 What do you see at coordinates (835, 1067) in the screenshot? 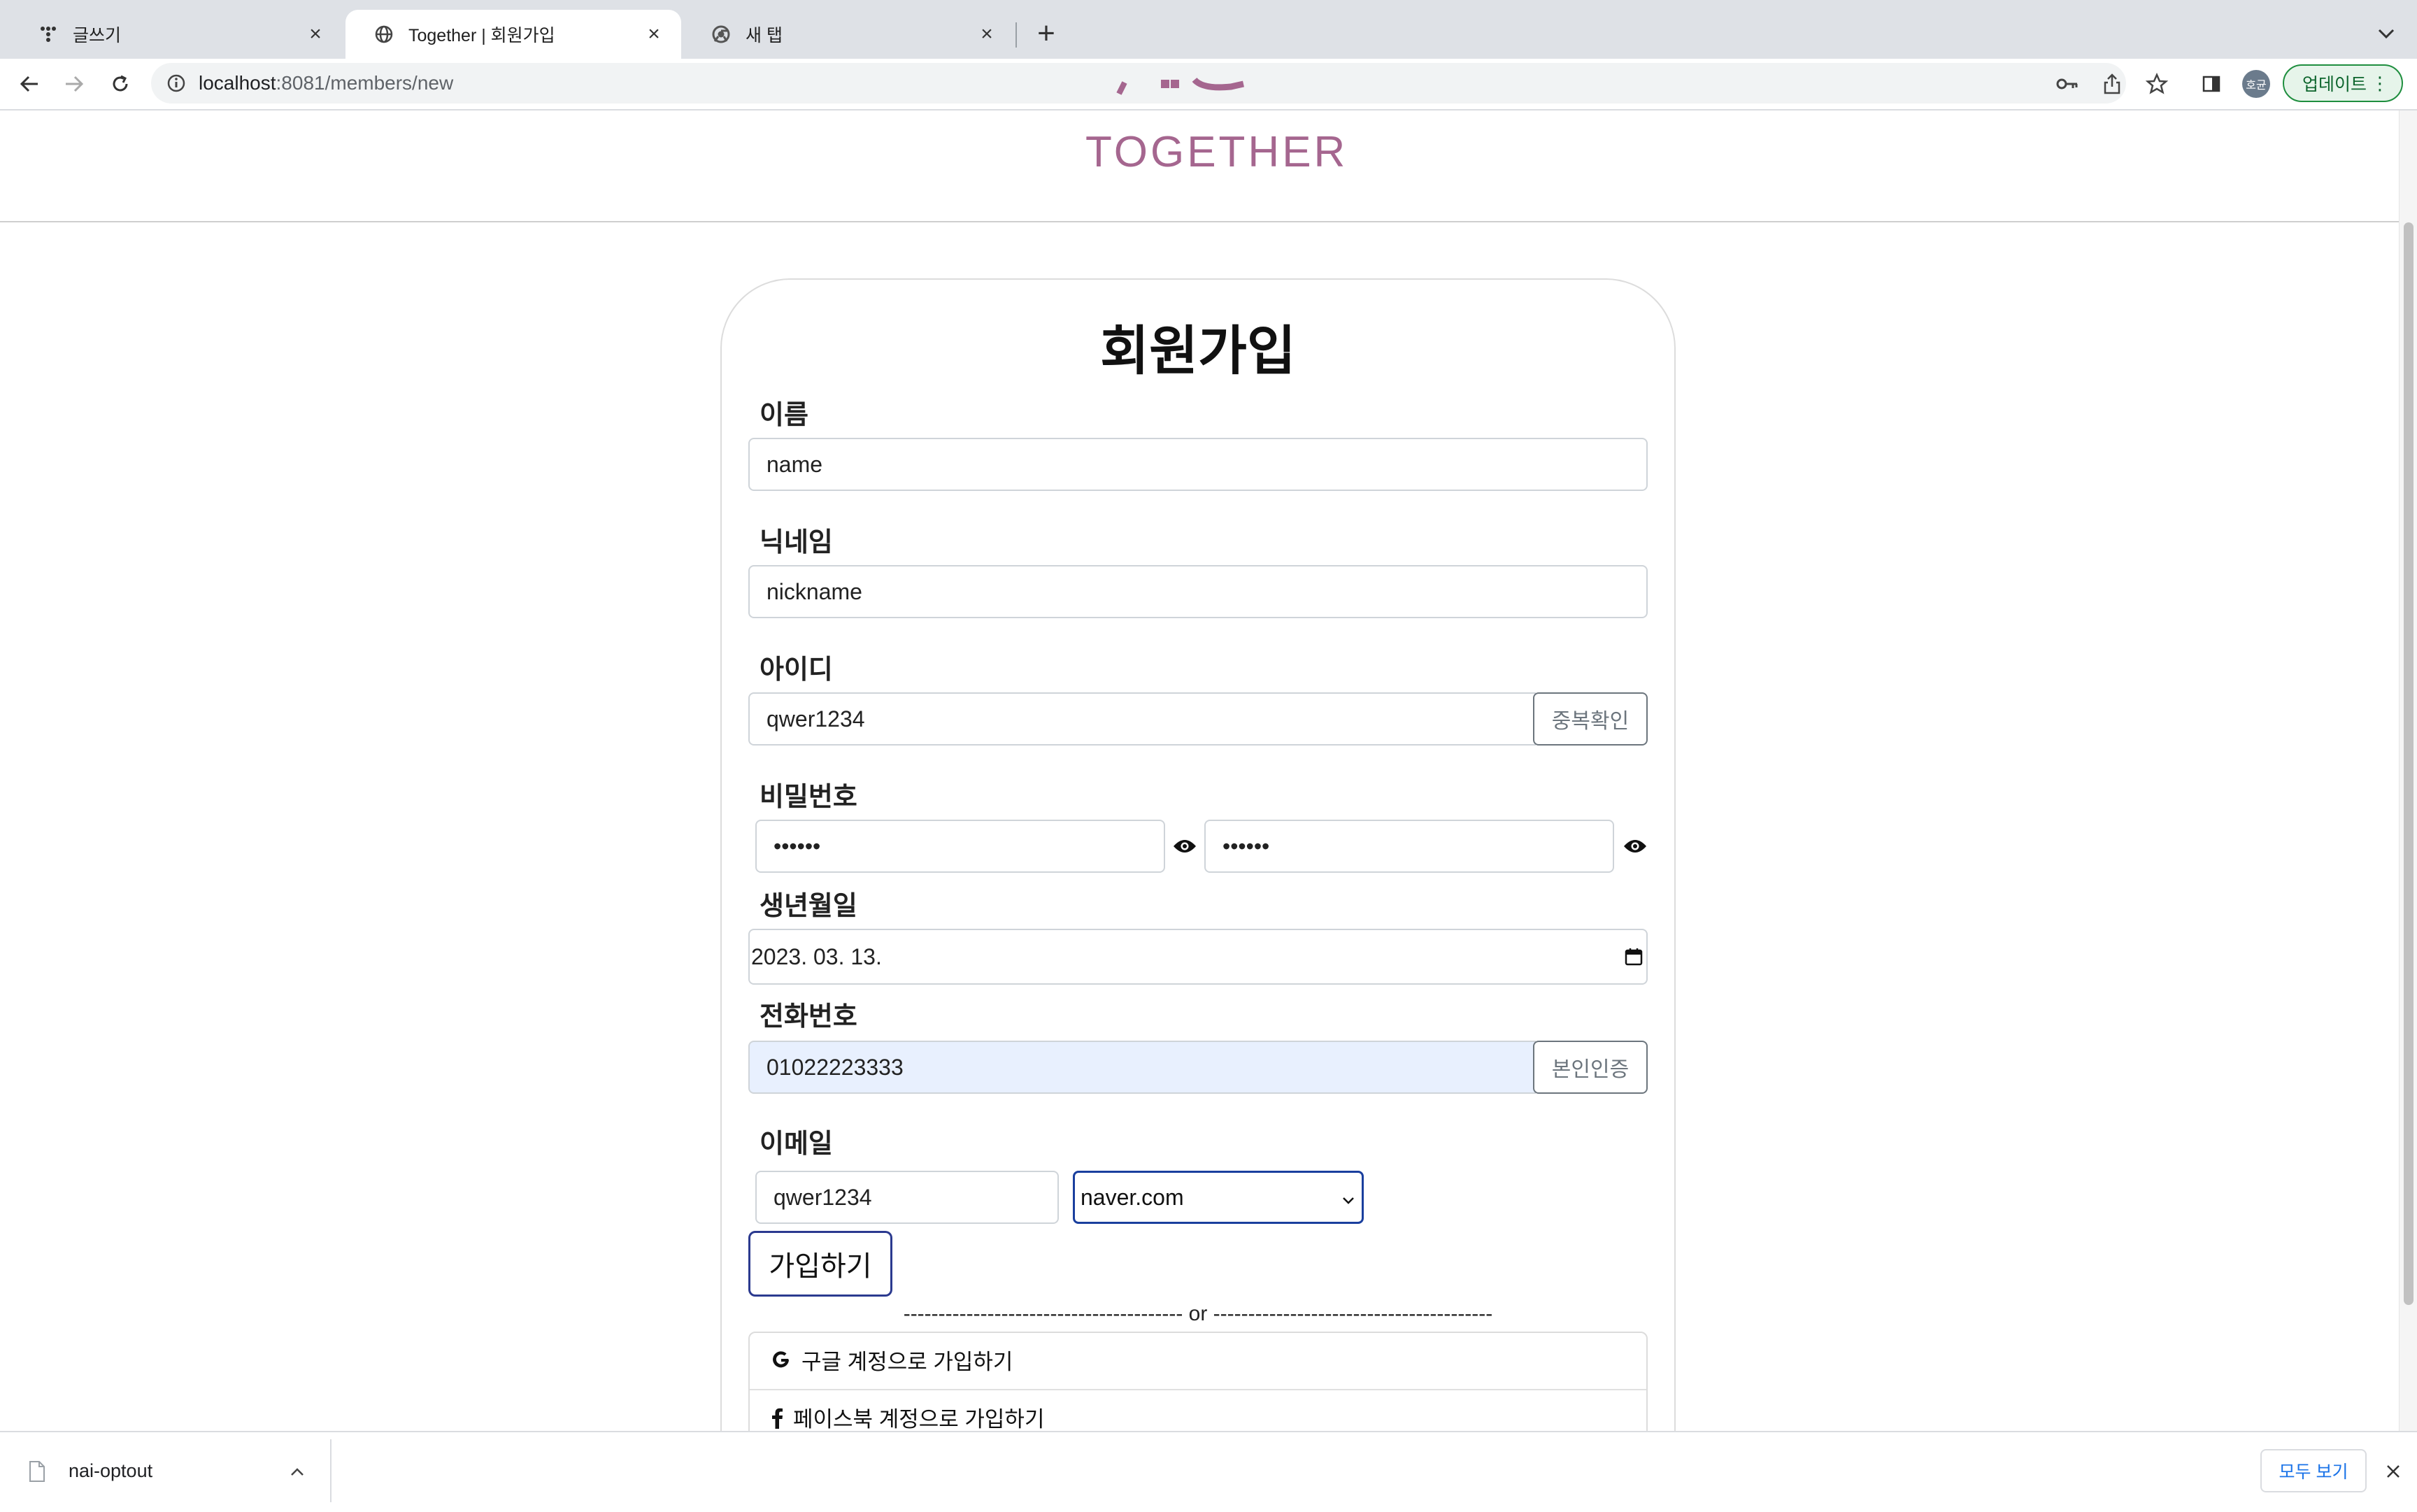
I see `phone-value: 01022223333` at bounding box center [835, 1067].